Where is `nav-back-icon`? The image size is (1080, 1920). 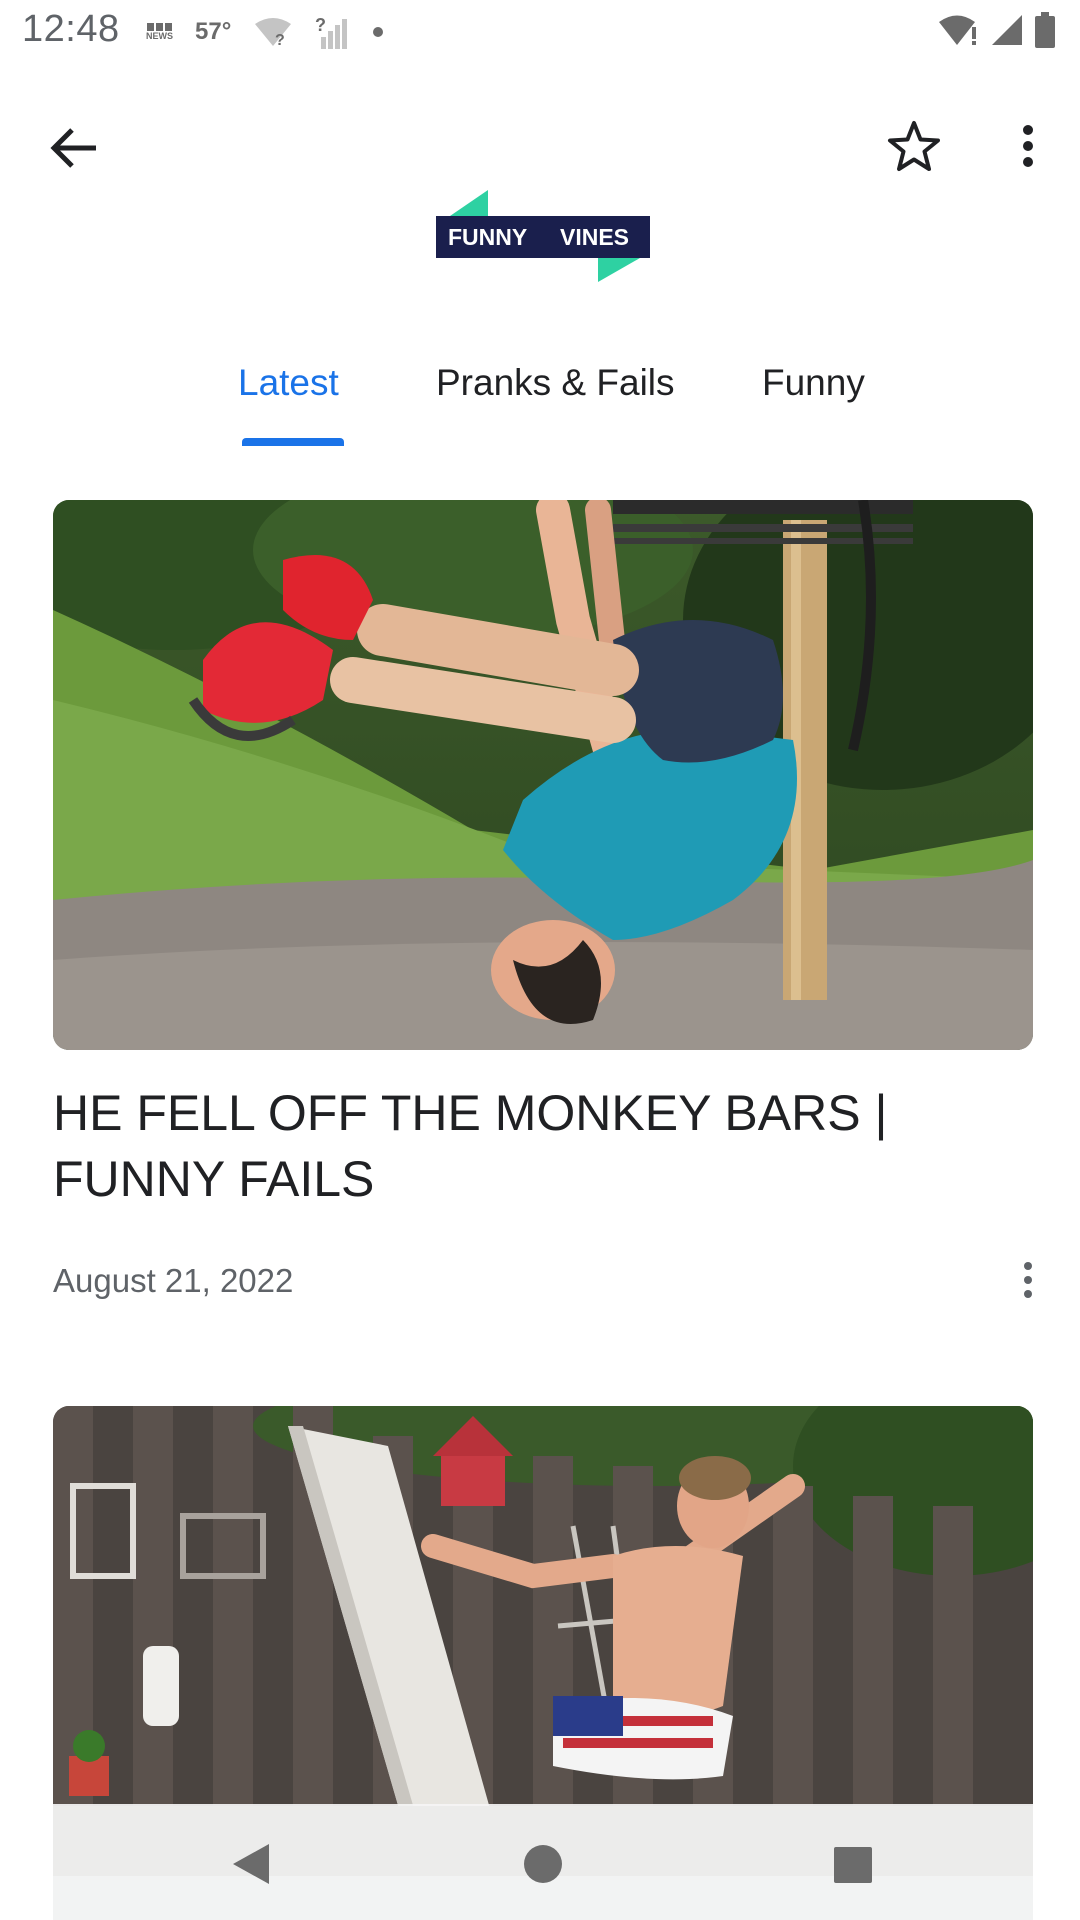 nav-back-icon is located at coordinates (251, 1864).